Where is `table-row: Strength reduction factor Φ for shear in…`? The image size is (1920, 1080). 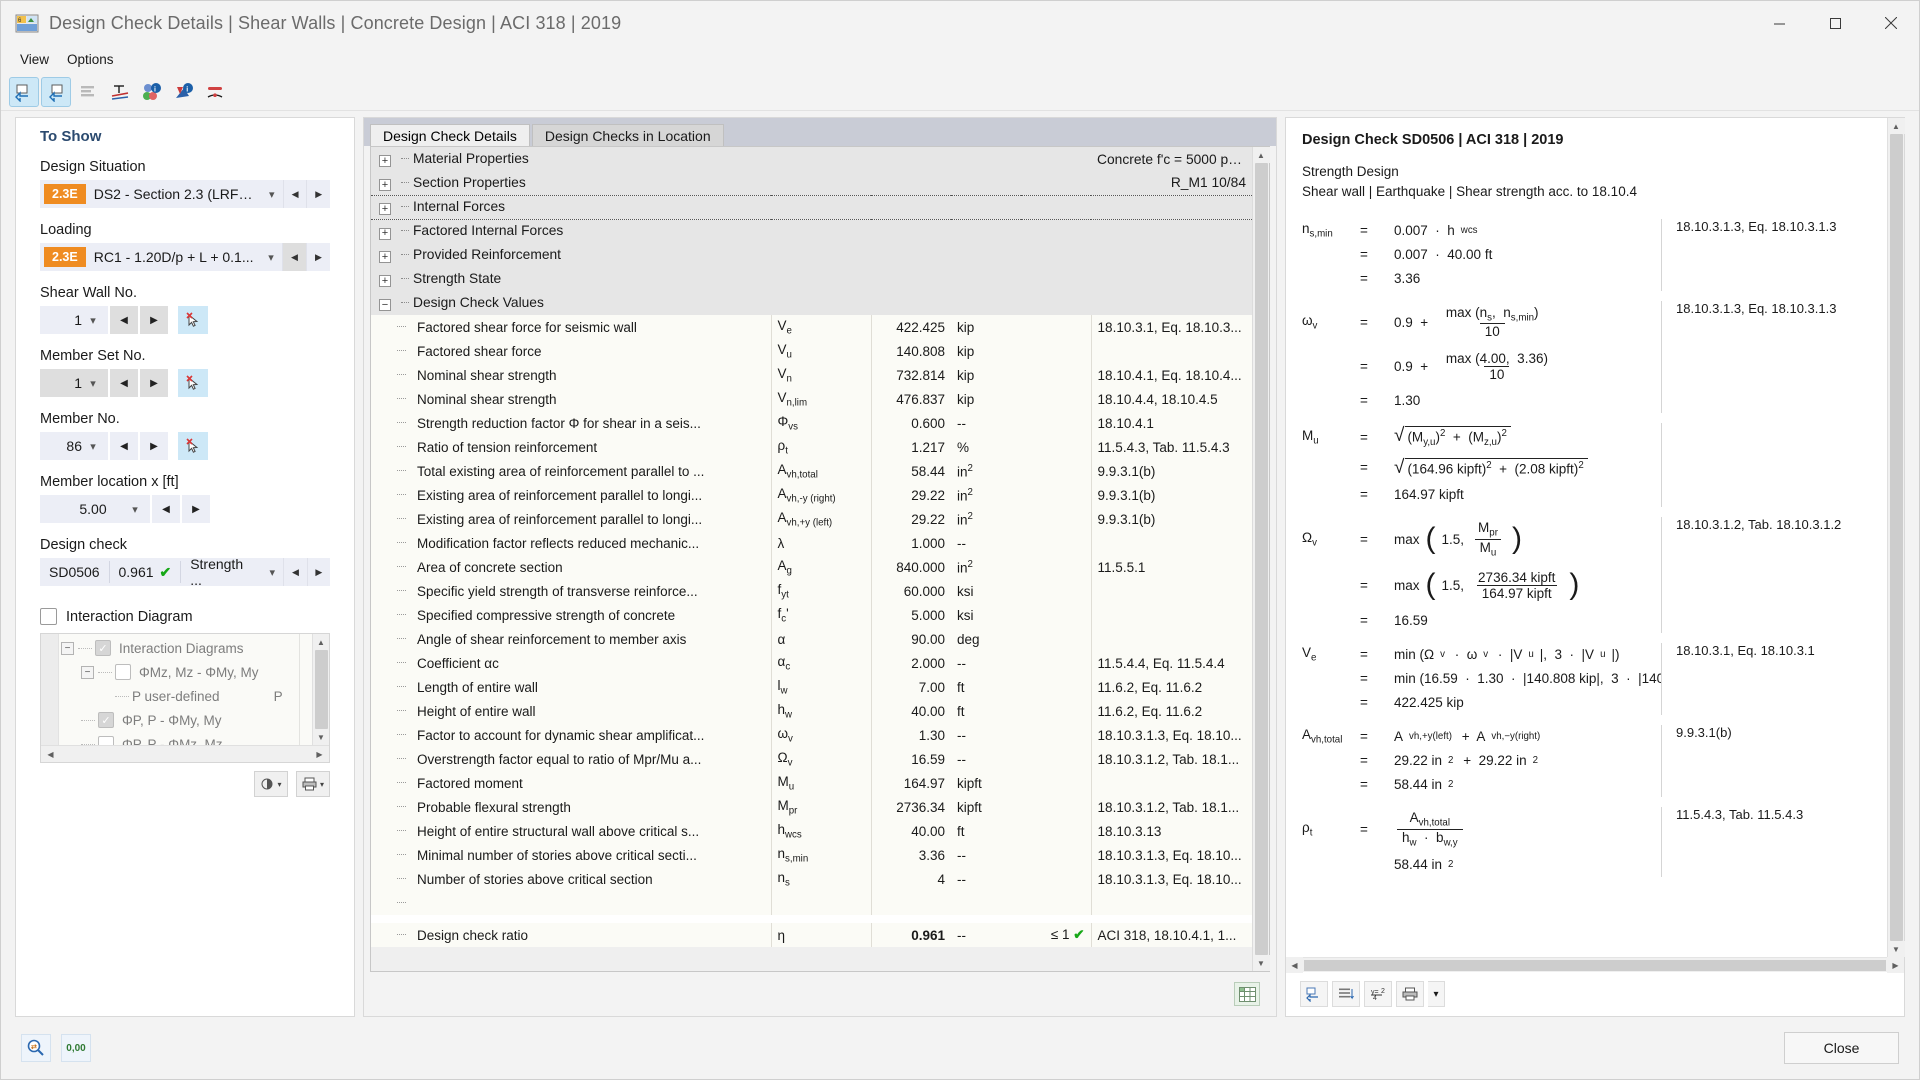
table-row: Strength reduction factor Φ for shear in… is located at coordinates (811, 423).